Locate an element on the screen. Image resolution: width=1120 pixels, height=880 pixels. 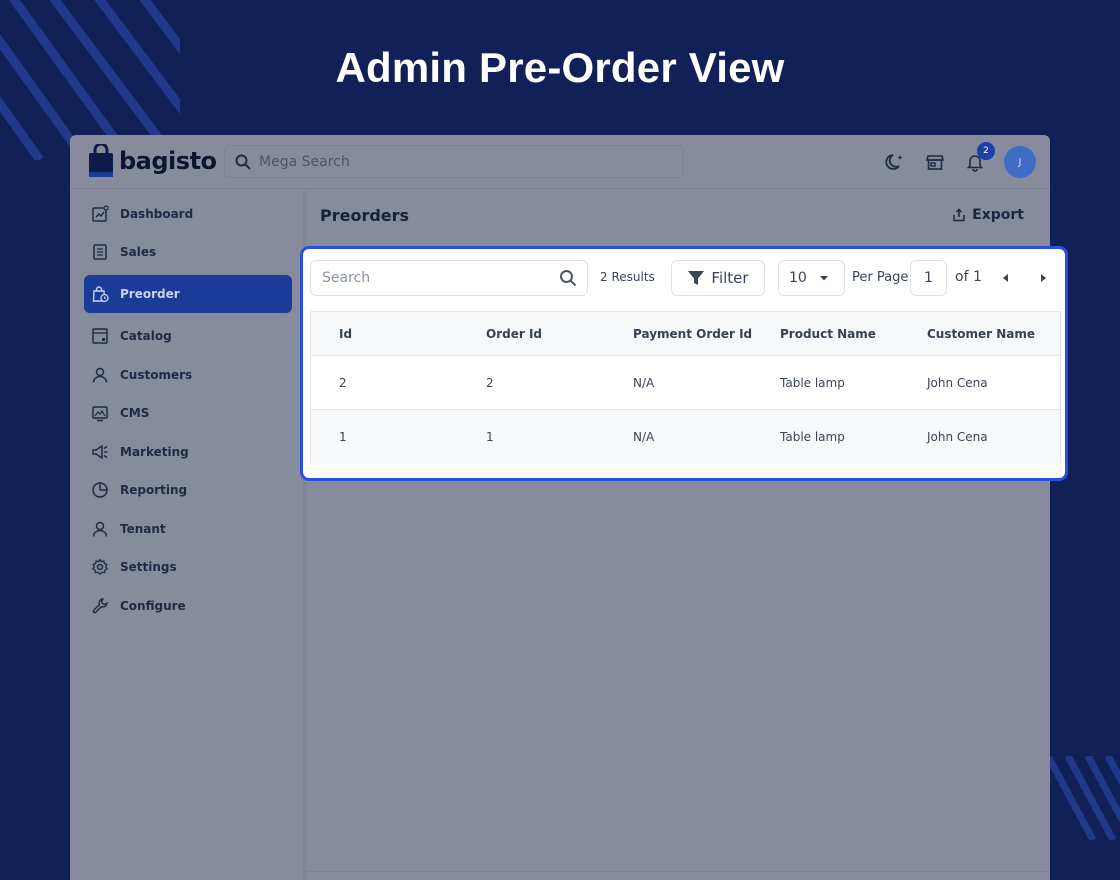
caret-down-icon is located at coordinates (823, 278).